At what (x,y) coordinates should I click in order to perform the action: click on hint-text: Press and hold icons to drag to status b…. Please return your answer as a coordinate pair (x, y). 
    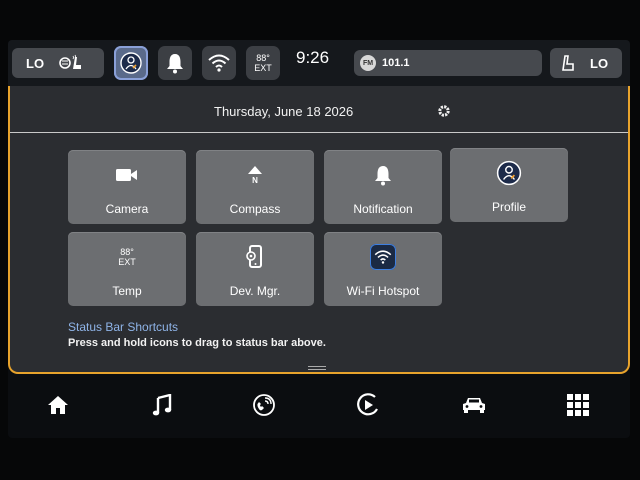
    Looking at the image, I should click on (197, 343).